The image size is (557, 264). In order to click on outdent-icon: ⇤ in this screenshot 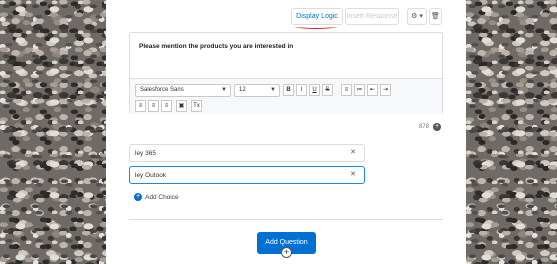, I will do `click(372, 90)`.